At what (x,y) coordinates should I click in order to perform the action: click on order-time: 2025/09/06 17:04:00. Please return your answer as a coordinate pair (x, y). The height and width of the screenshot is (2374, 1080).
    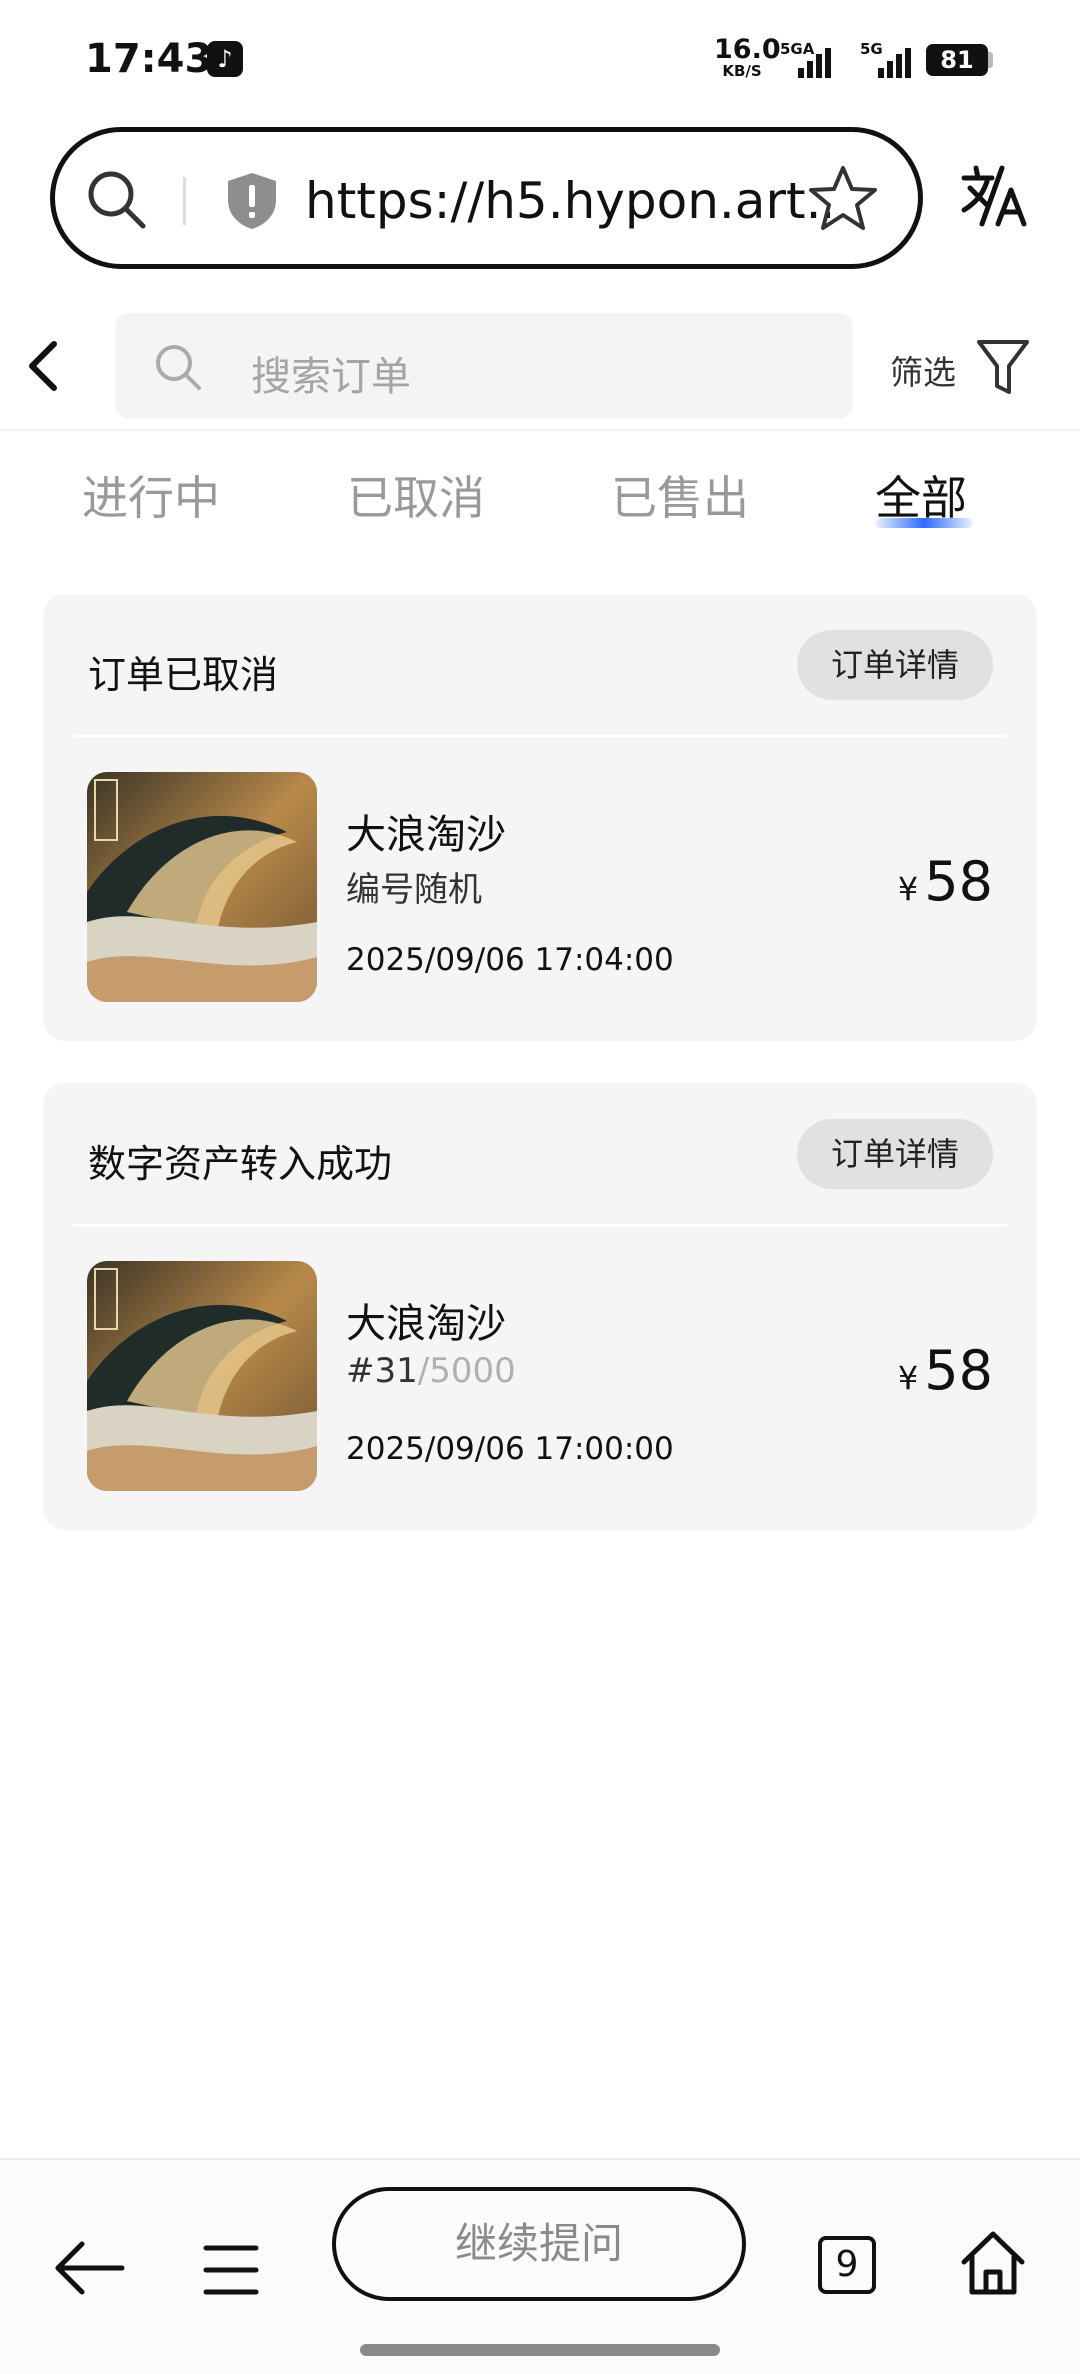
    Looking at the image, I should click on (510, 960).